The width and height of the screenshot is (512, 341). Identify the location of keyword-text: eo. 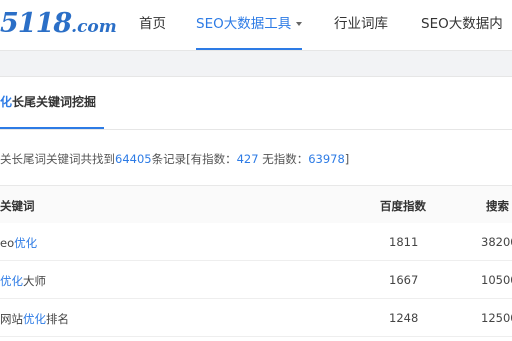
(7, 243).